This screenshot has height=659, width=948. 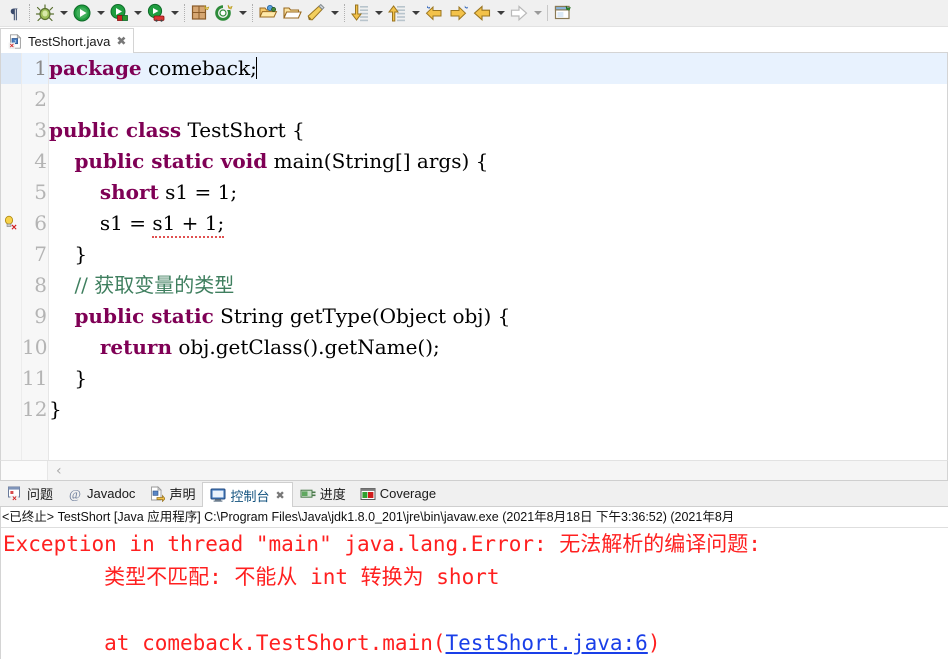 What do you see at coordinates (458, 13) in the screenshot?
I see `forward-edit-location-icon` at bounding box center [458, 13].